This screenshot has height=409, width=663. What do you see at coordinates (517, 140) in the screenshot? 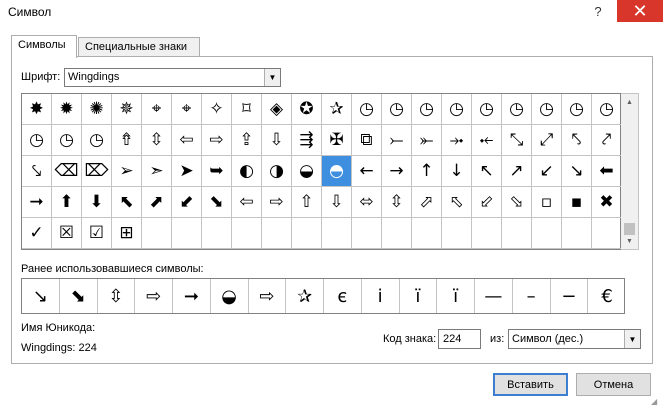
I see `symbol-cell: ⤡` at bounding box center [517, 140].